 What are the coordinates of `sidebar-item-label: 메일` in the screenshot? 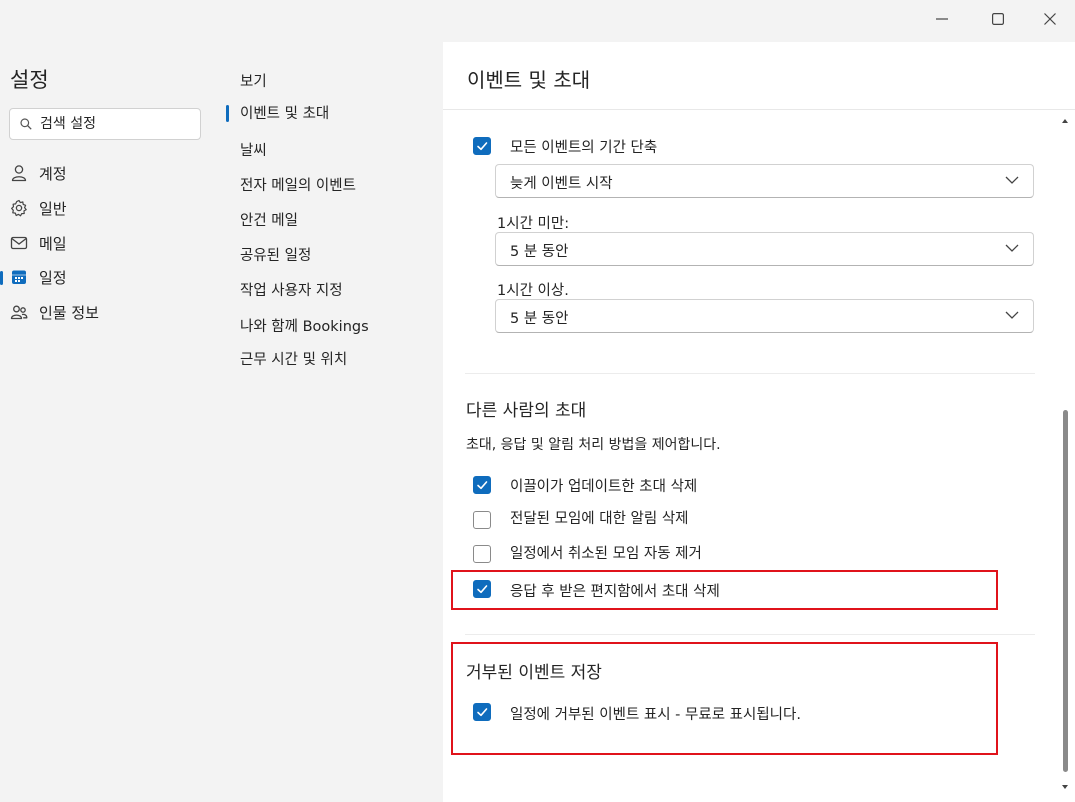 It's located at (53, 244).